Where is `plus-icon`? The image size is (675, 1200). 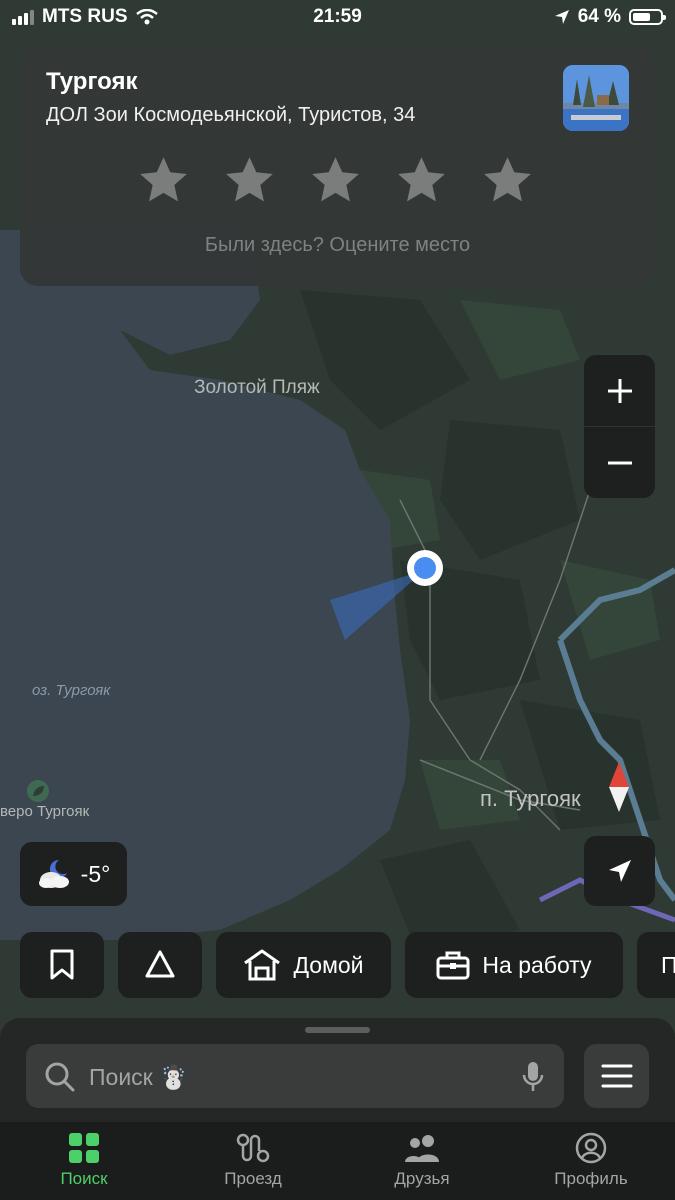
plus-icon is located at coordinates (619, 390).